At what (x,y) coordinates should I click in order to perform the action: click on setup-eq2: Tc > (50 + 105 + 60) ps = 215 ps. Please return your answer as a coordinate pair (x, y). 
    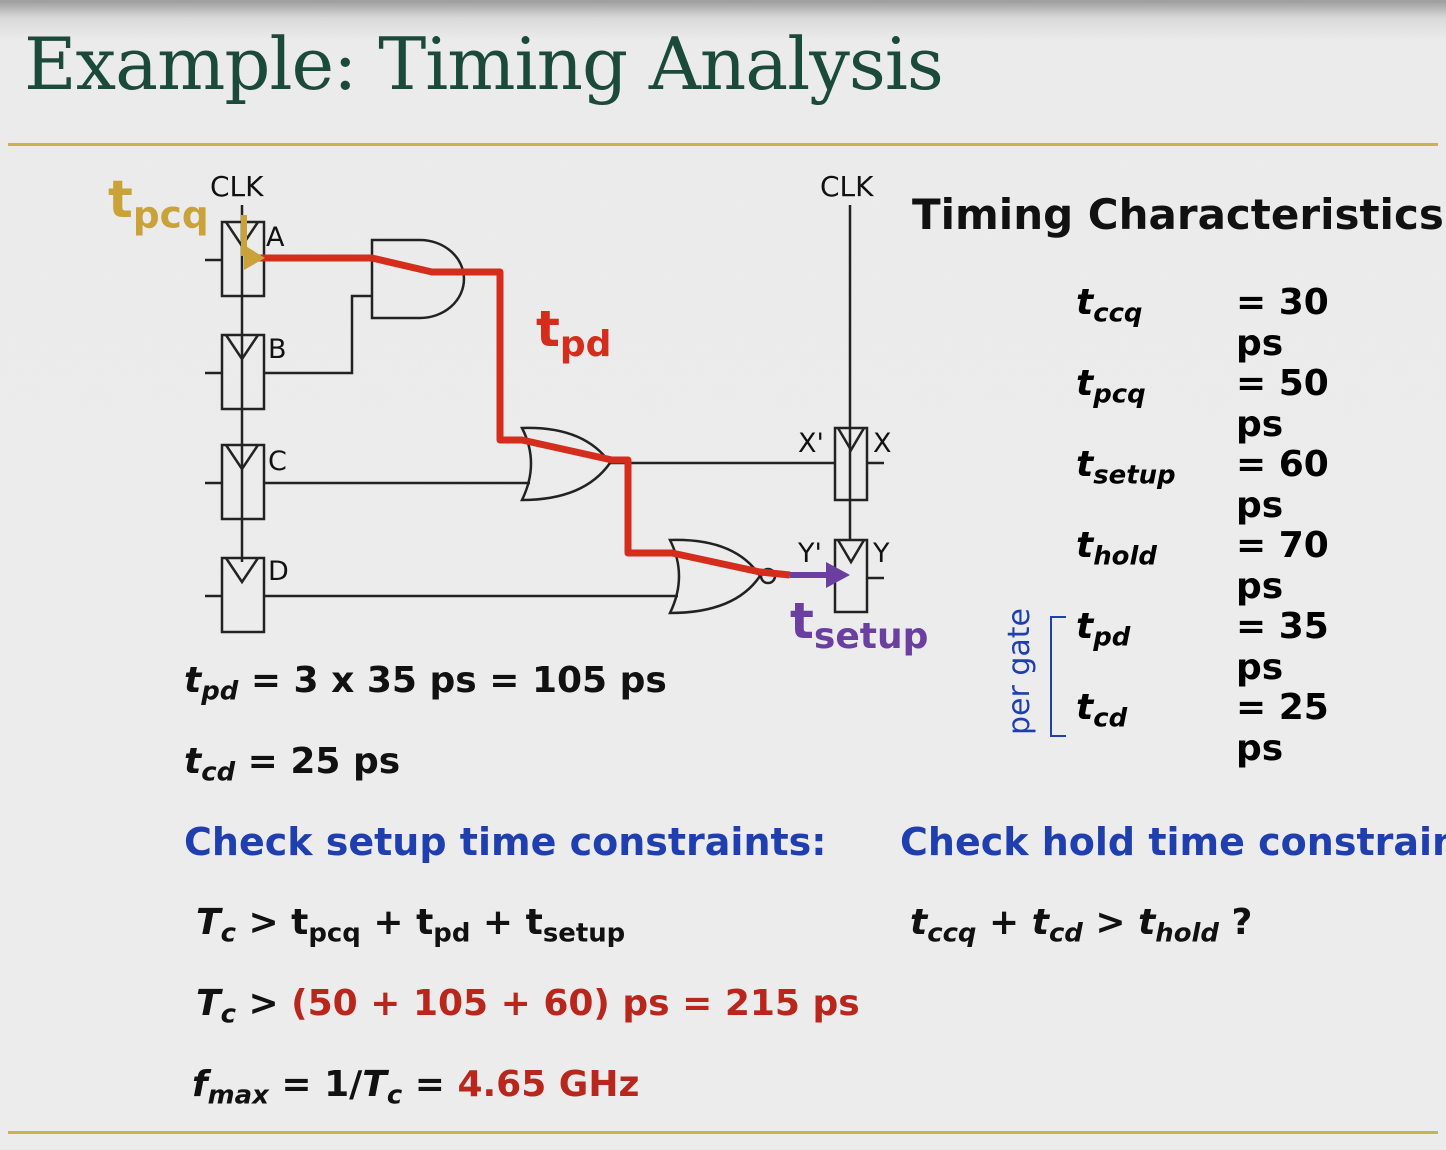
    Looking at the image, I should click on (528, 1006).